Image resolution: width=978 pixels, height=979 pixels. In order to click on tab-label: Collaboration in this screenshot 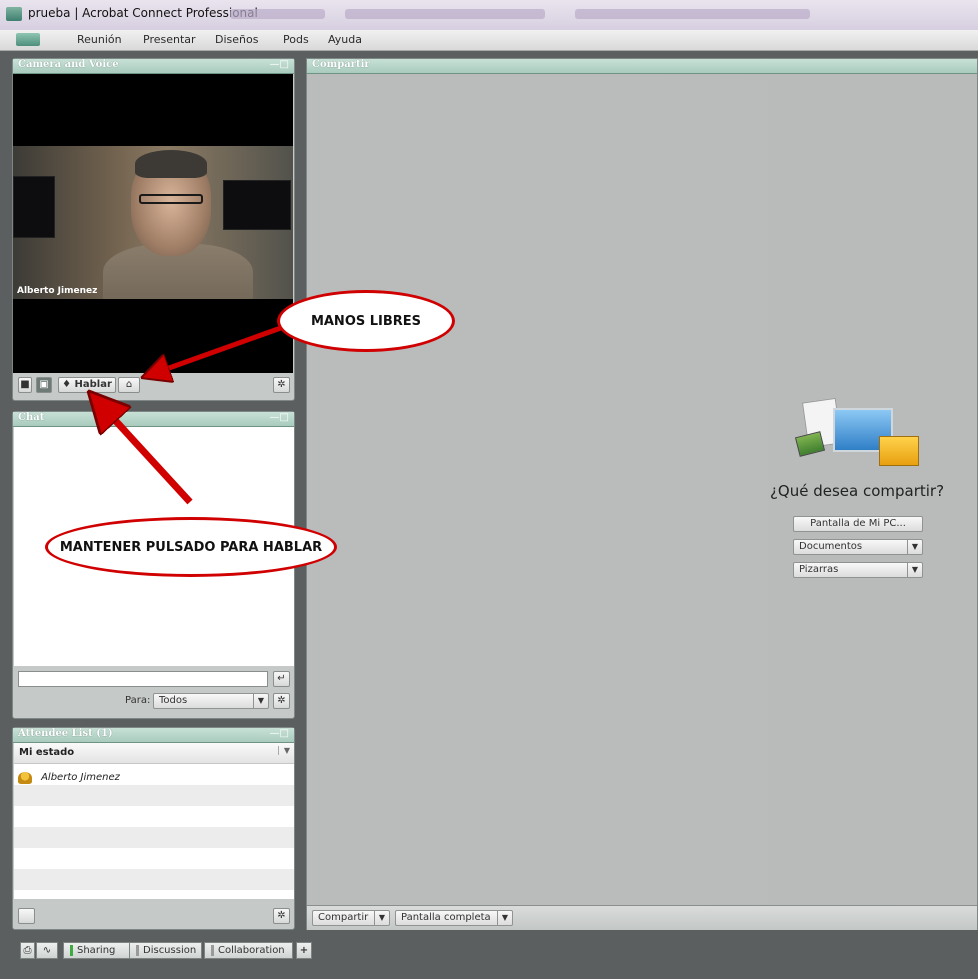, I will do `click(251, 950)`.